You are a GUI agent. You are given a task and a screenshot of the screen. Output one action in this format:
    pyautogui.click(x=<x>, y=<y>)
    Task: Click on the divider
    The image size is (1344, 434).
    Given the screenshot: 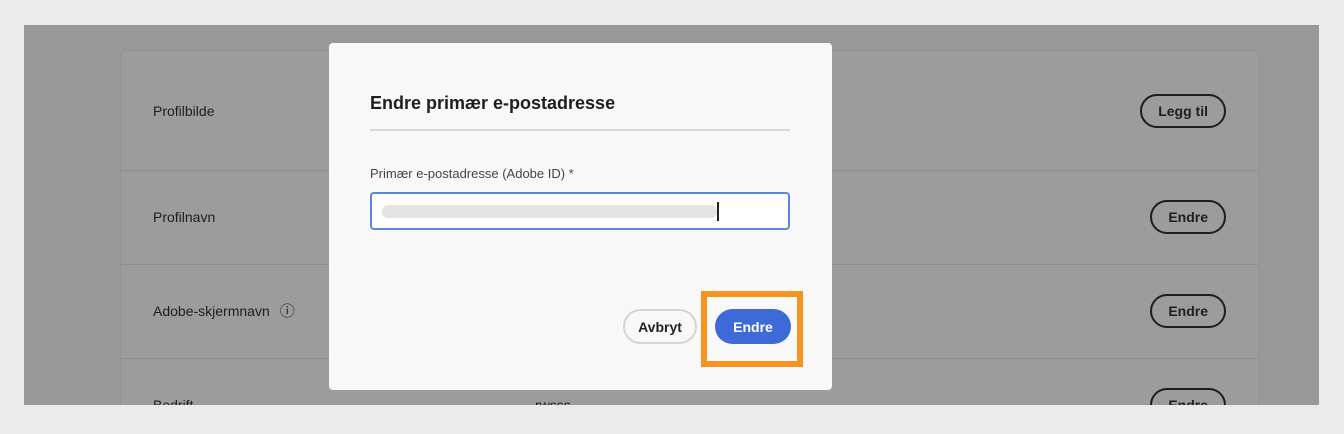 What is the action you would take?
    pyautogui.click(x=580, y=130)
    